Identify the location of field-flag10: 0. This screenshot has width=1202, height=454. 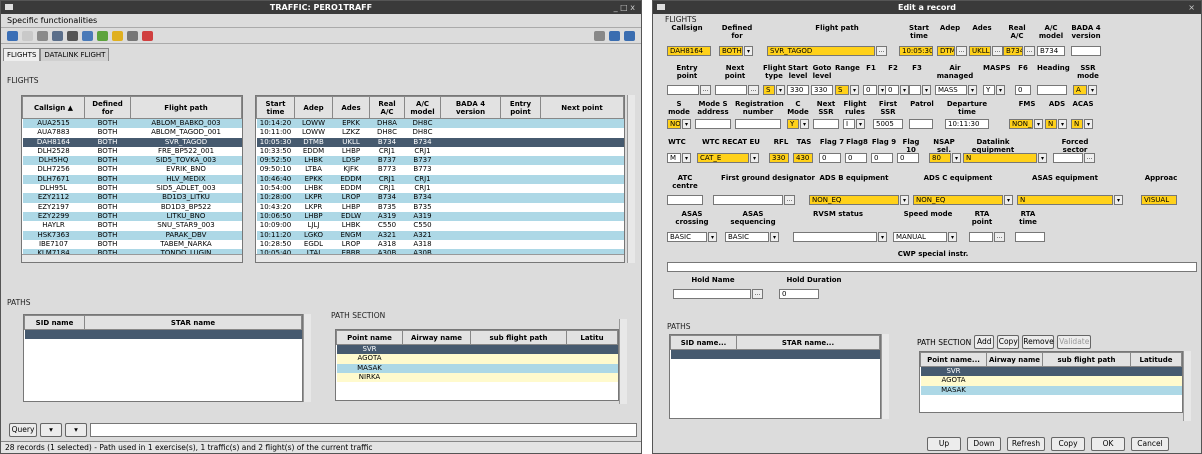
(908, 158).